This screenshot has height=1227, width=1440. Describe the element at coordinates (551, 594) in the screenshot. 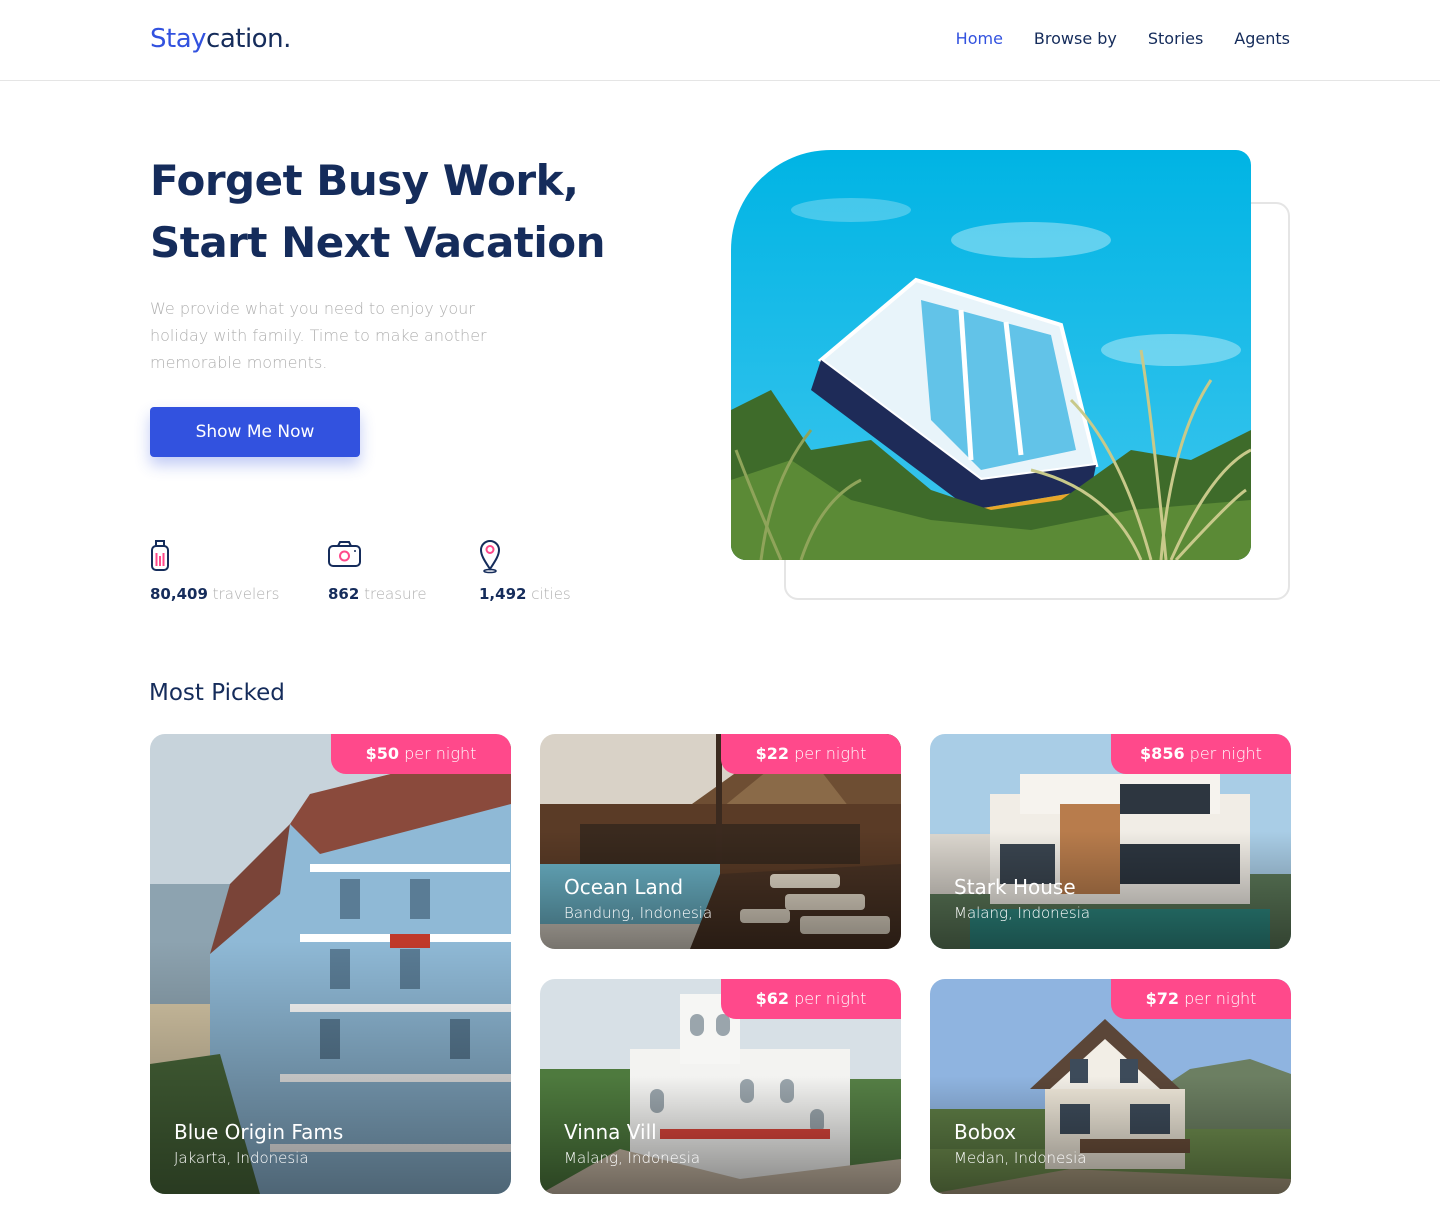

I see `stat-label: cities` at that location.